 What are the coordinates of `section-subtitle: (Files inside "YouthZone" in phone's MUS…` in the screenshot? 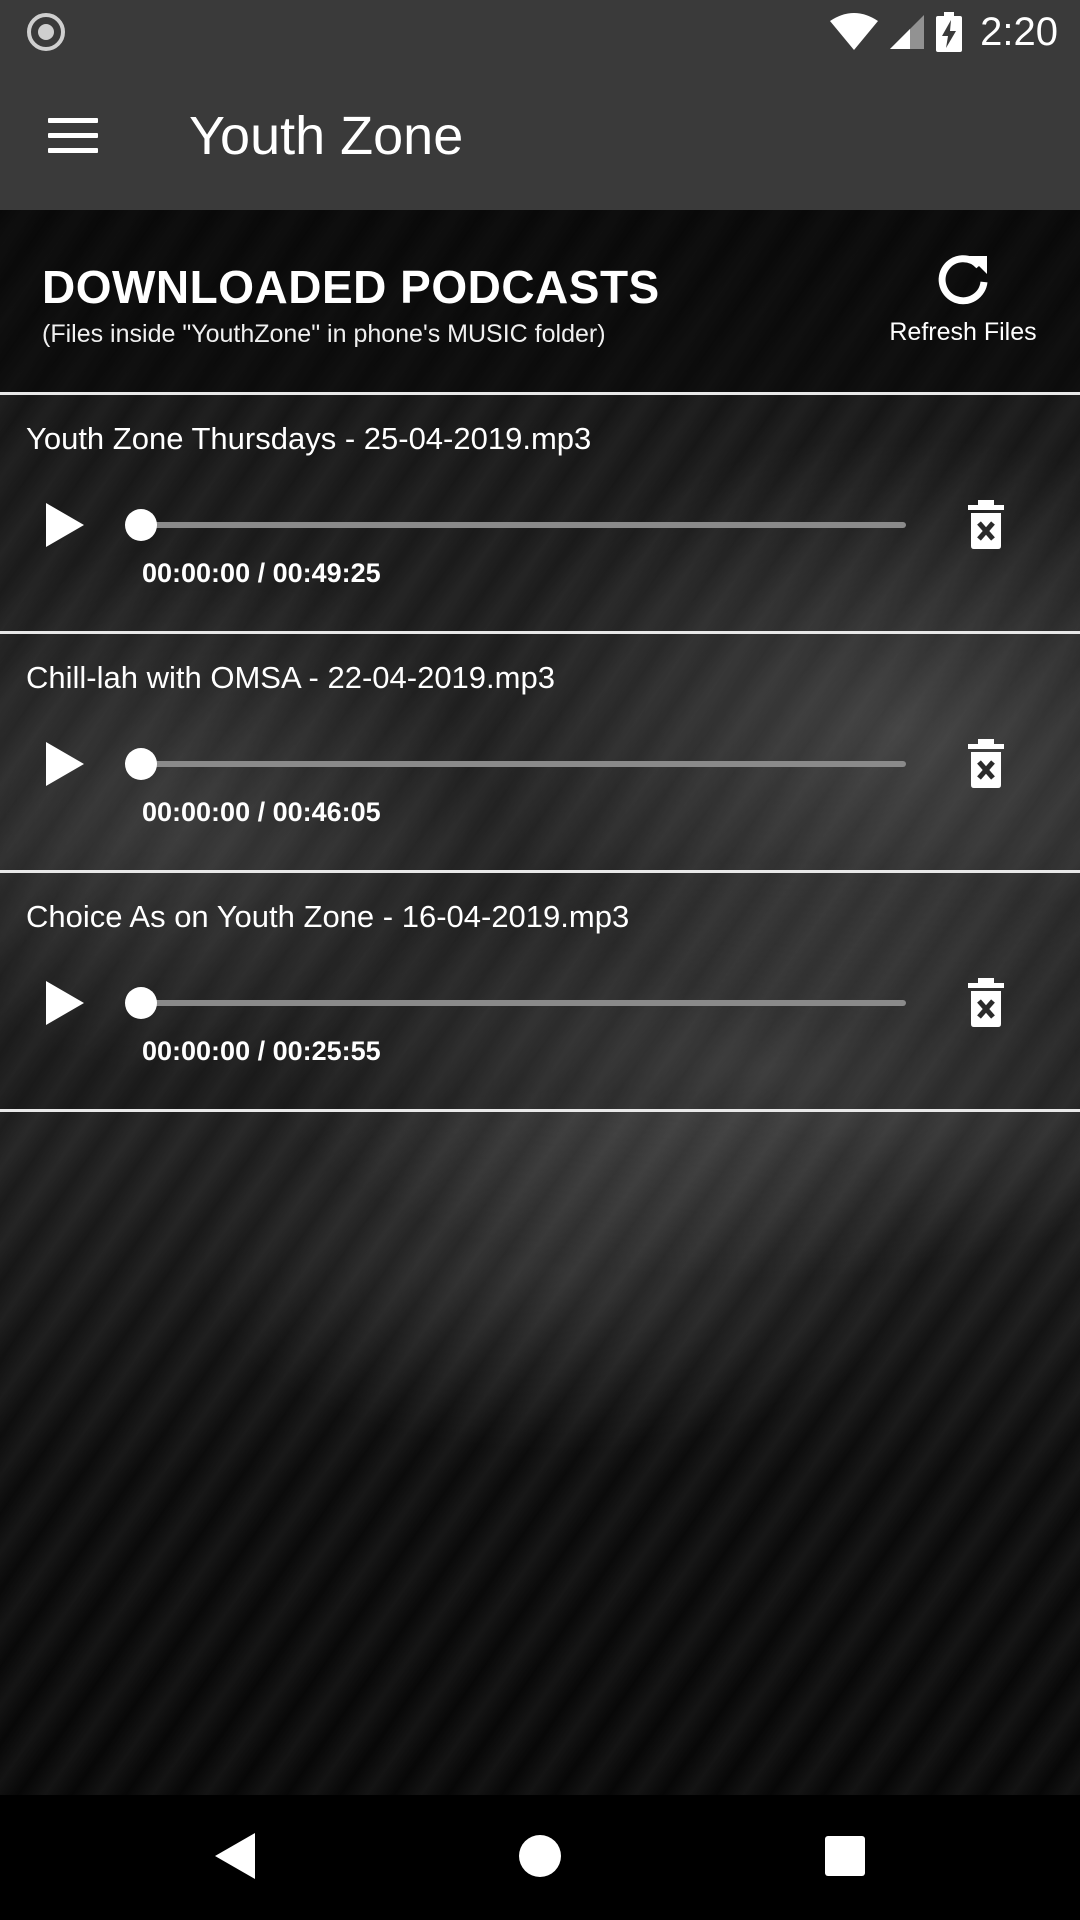 It's located at (324, 334).